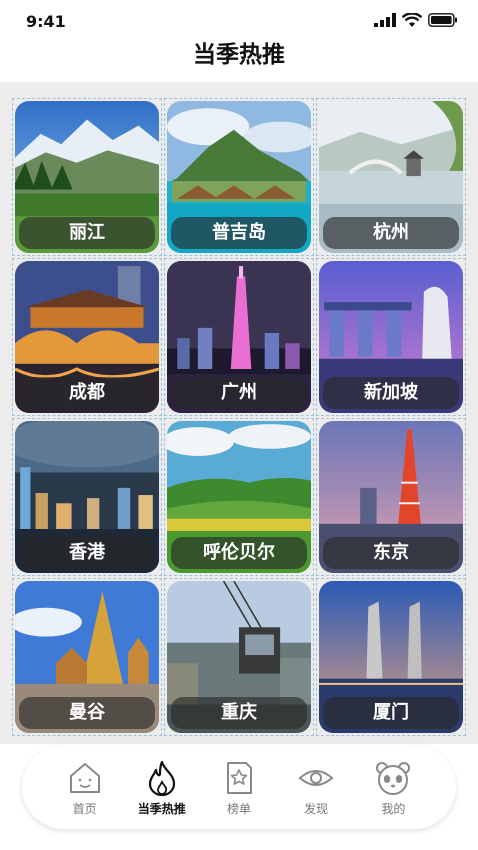  What do you see at coordinates (161, 778) in the screenshot?
I see `flame-icon` at bounding box center [161, 778].